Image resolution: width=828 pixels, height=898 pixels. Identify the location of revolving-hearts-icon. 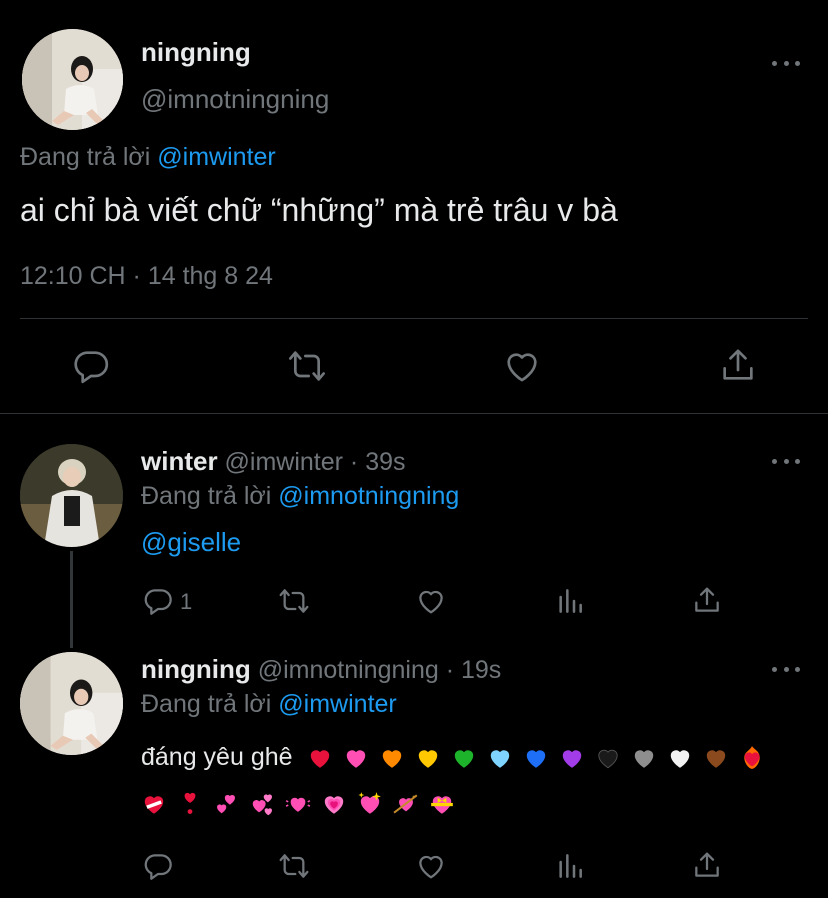
(262, 804).